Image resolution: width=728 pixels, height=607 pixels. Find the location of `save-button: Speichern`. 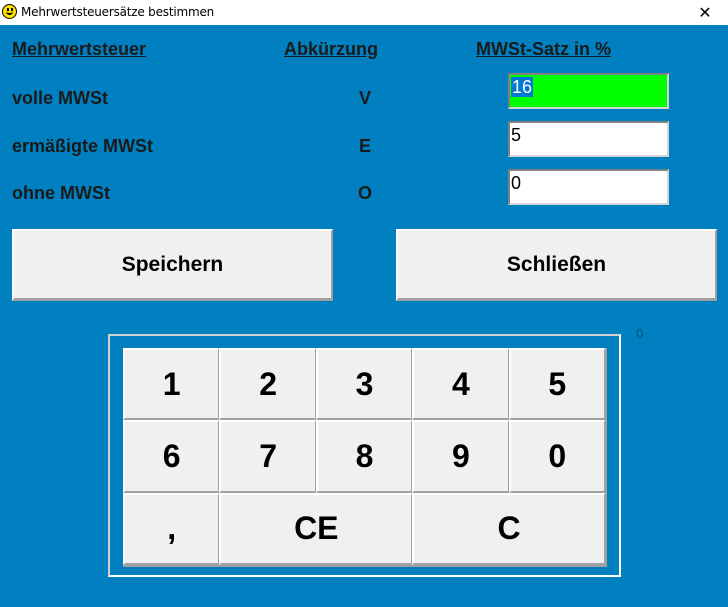

save-button: Speichern is located at coordinates (172, 265).